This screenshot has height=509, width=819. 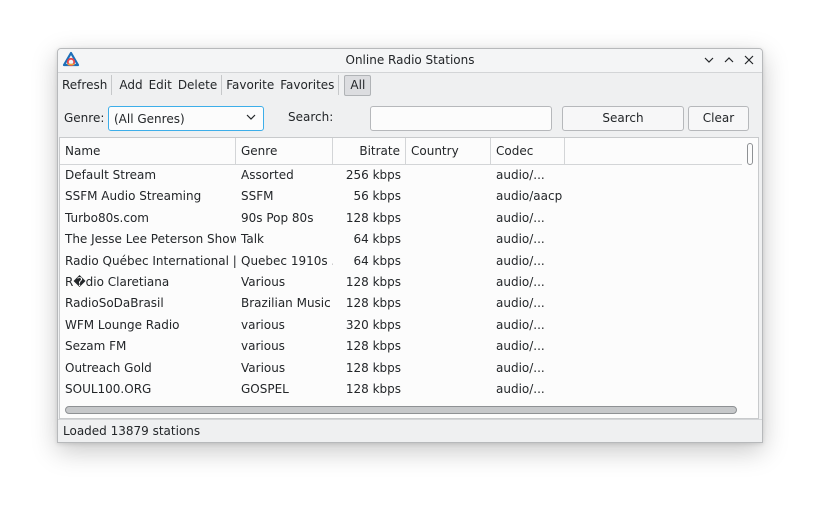 What do you see at coordinates (265, 389) in the screenshot?
I see `cell-genre: GOSPEL` at bounding box center [265, 389].